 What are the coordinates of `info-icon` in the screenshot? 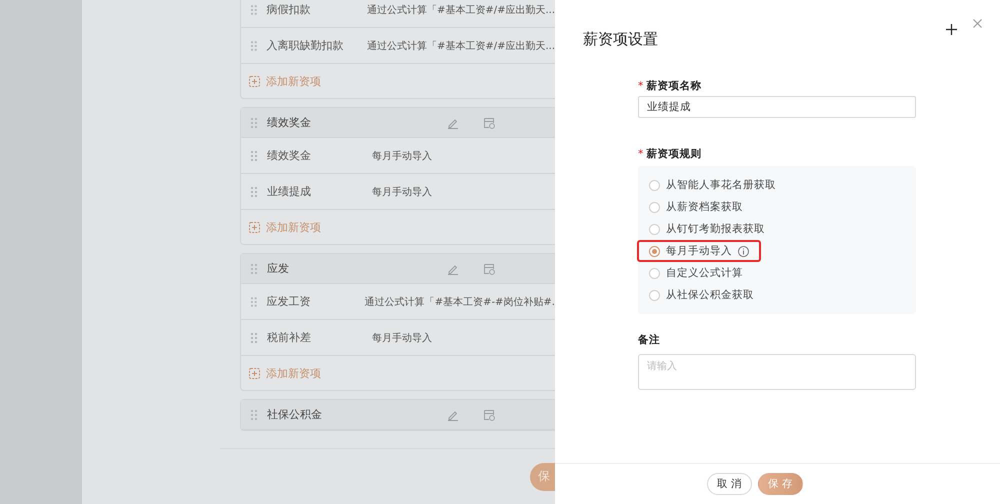 It's located at (743, 251).